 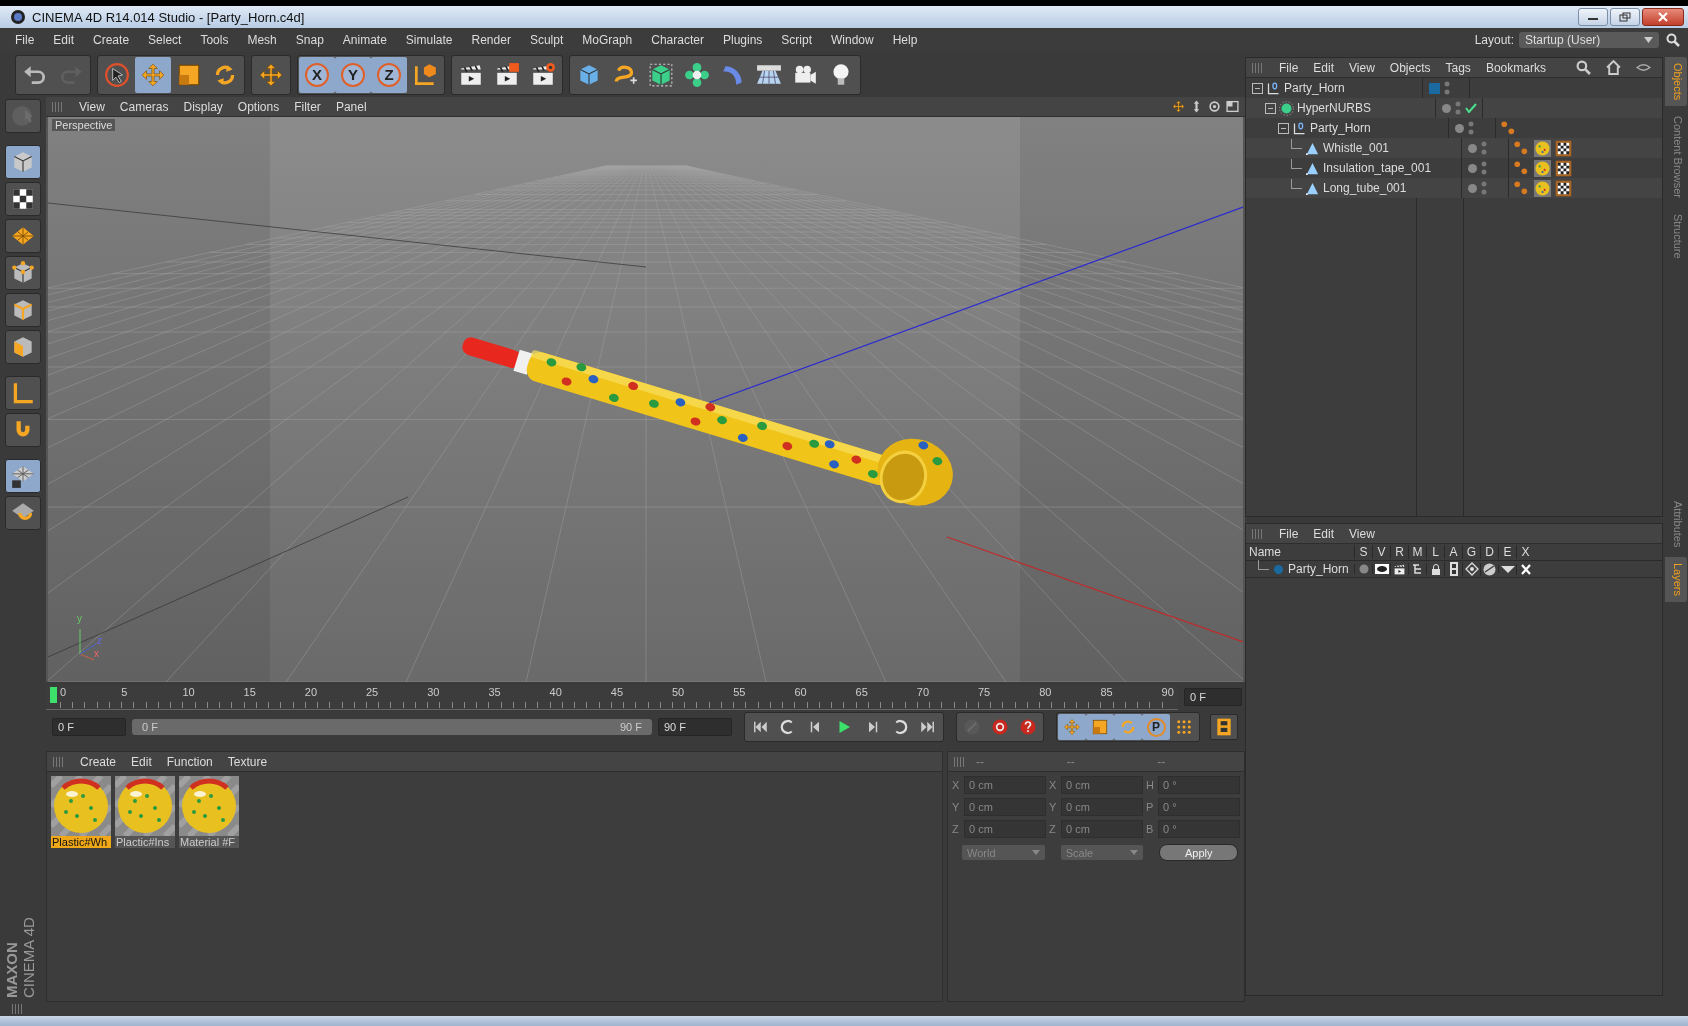 I want to click on menu-item: Render, so click(x=491, y=40).